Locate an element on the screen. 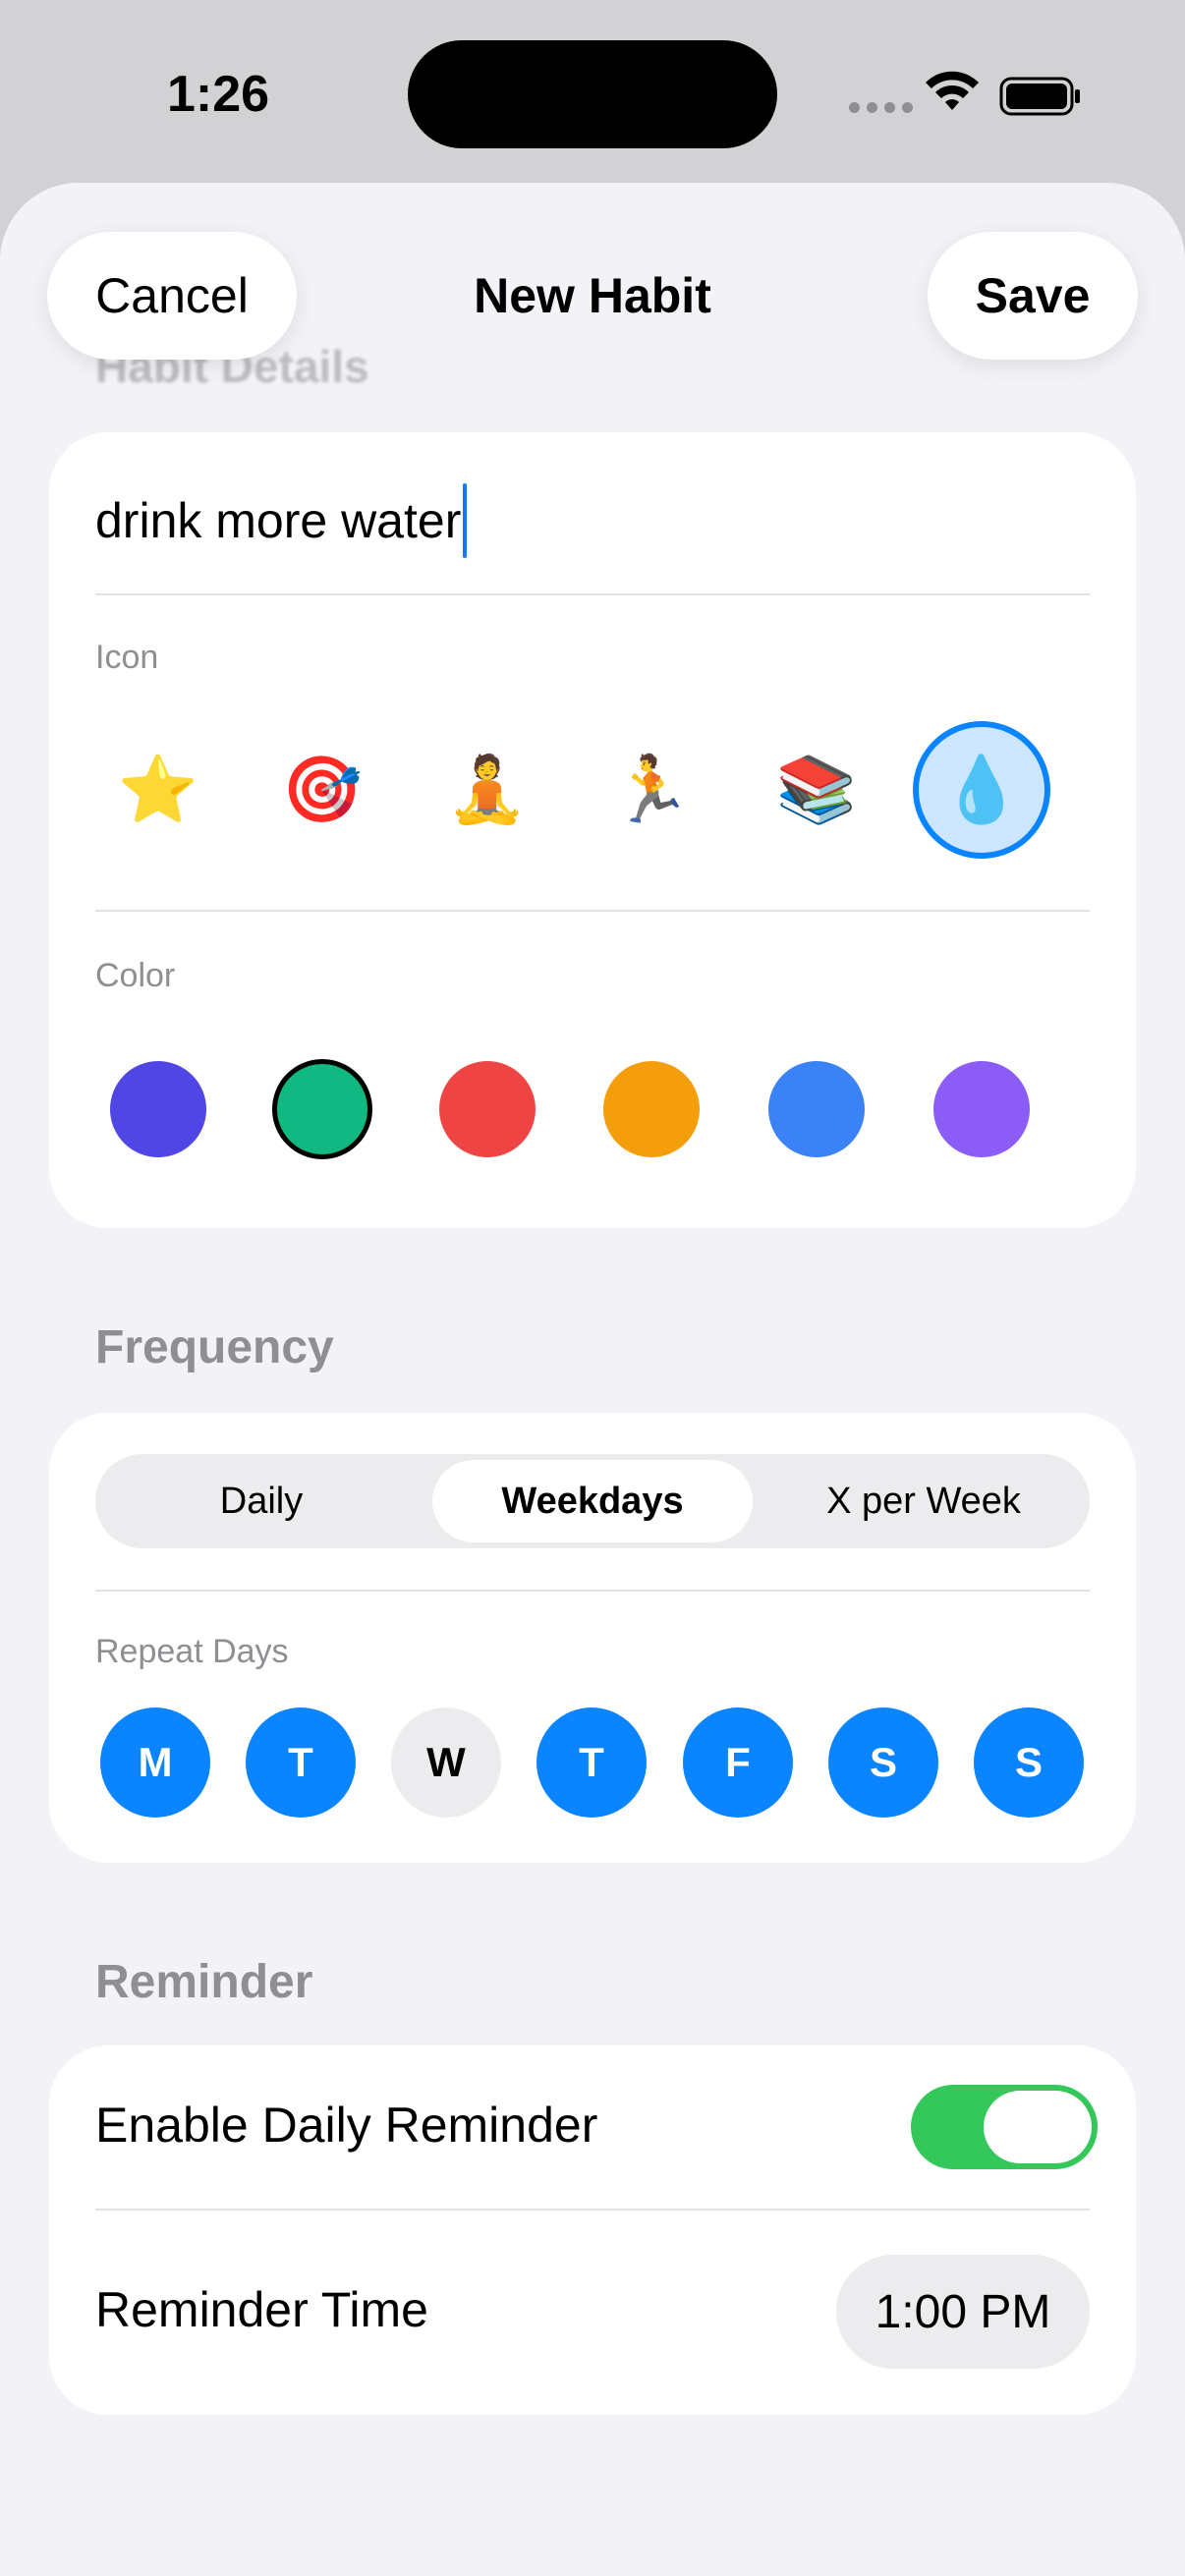 The height and width of the screenshot is (2576, 1185). reminder-section-title: Reminder is located at coordinates (204, 1982).